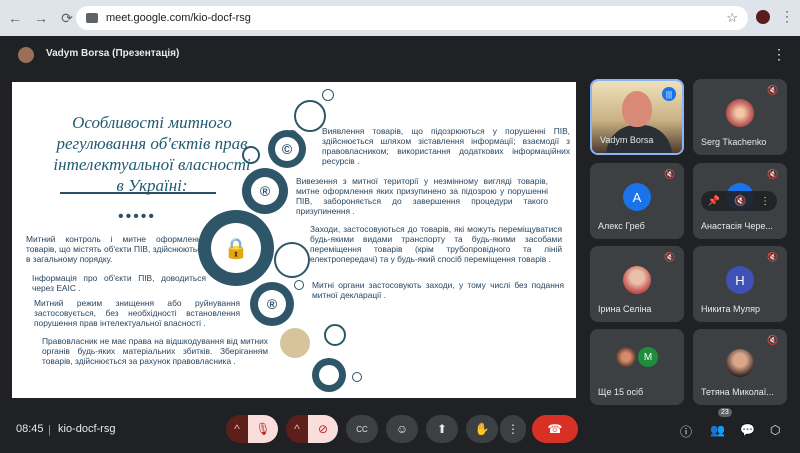 The height and width of the screenshot is (453, 800). I want to click on participant-tile-serg: 🔇 Serg Tkachenko, so click(740, 117).